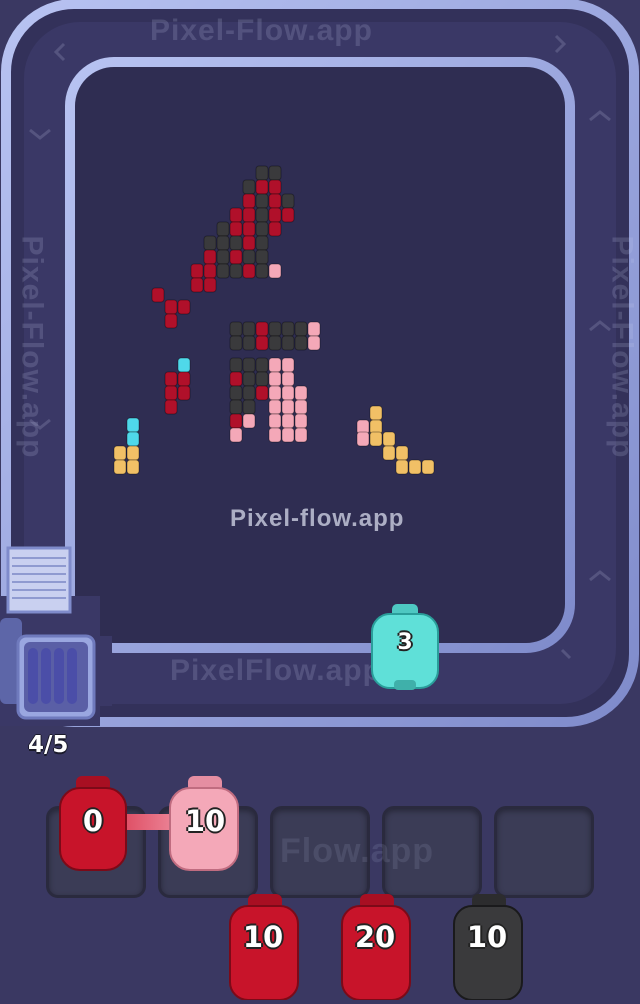  I want to click on queue-pig-2: 20, so click(375, 947).